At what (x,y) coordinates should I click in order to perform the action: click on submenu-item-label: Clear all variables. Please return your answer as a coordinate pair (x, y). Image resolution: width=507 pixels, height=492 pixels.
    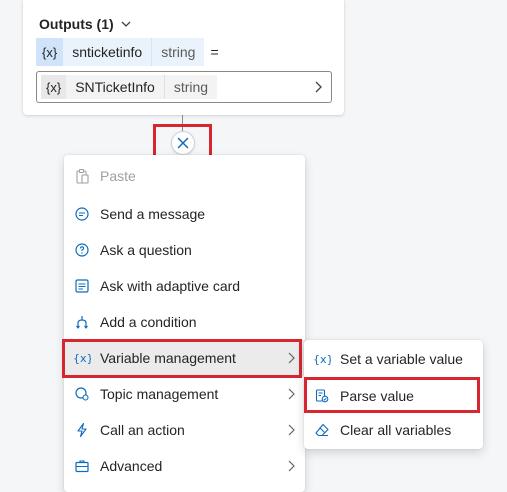
    Looking at the image, I should click on (396, 430).